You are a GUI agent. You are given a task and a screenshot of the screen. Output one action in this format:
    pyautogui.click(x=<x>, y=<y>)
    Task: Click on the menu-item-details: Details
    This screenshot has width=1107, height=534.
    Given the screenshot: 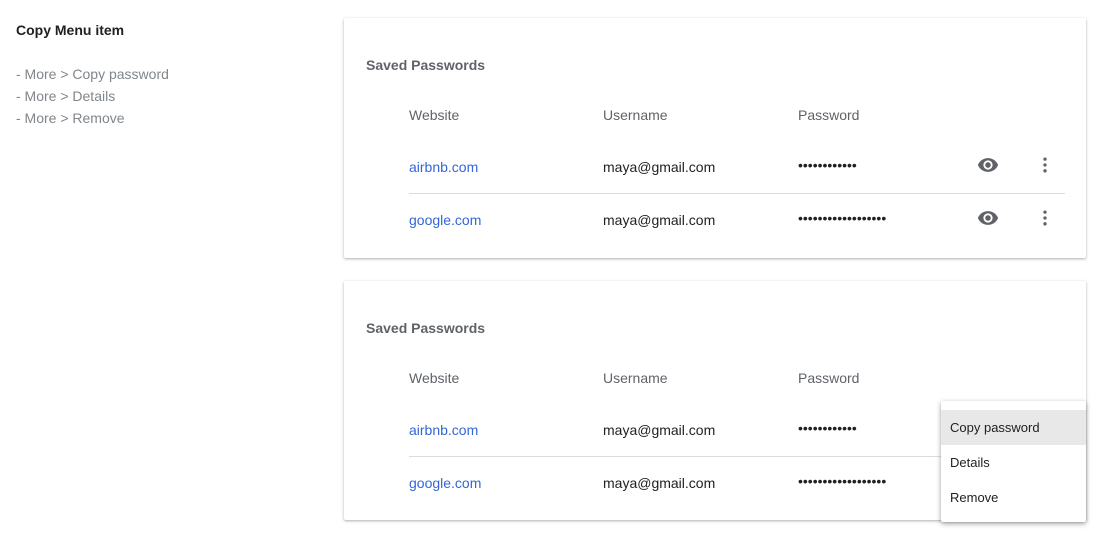 What is the action you would take?
    pyautogui.click(x=1013, y=462)
    